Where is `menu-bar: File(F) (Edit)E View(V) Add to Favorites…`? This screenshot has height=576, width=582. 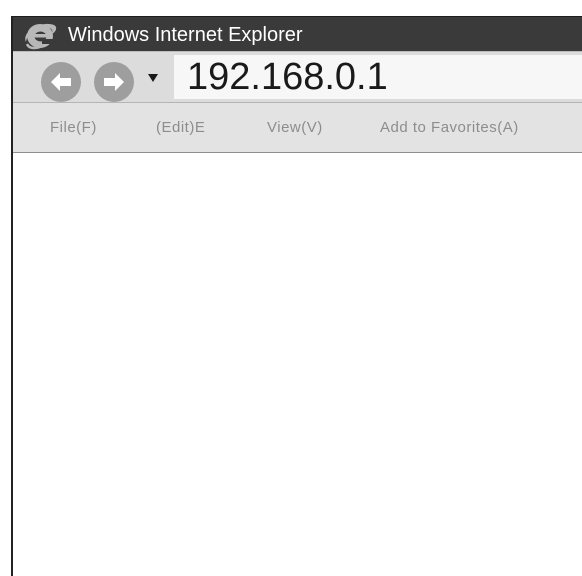
menu-bar: File(F) (Edit)E View(V) Add to Favorites… is located at coordinates (297, 128).